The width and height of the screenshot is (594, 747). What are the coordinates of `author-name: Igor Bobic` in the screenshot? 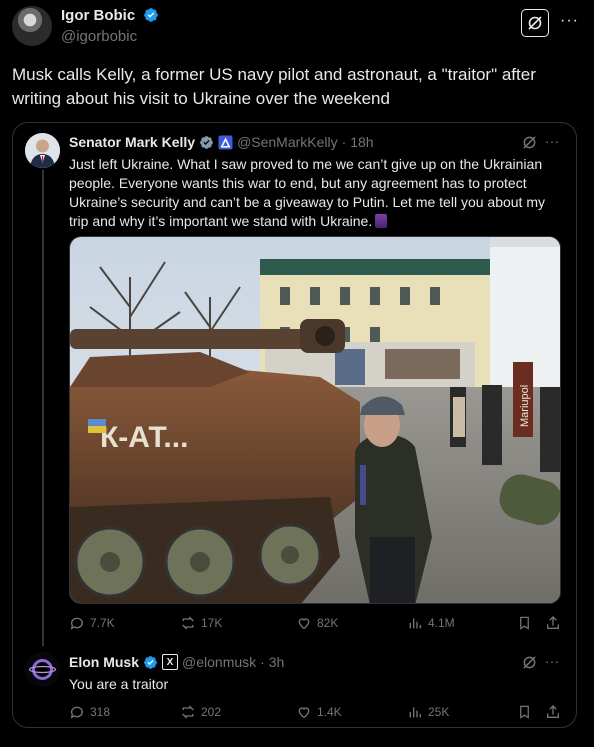 It's located at (98, 15).